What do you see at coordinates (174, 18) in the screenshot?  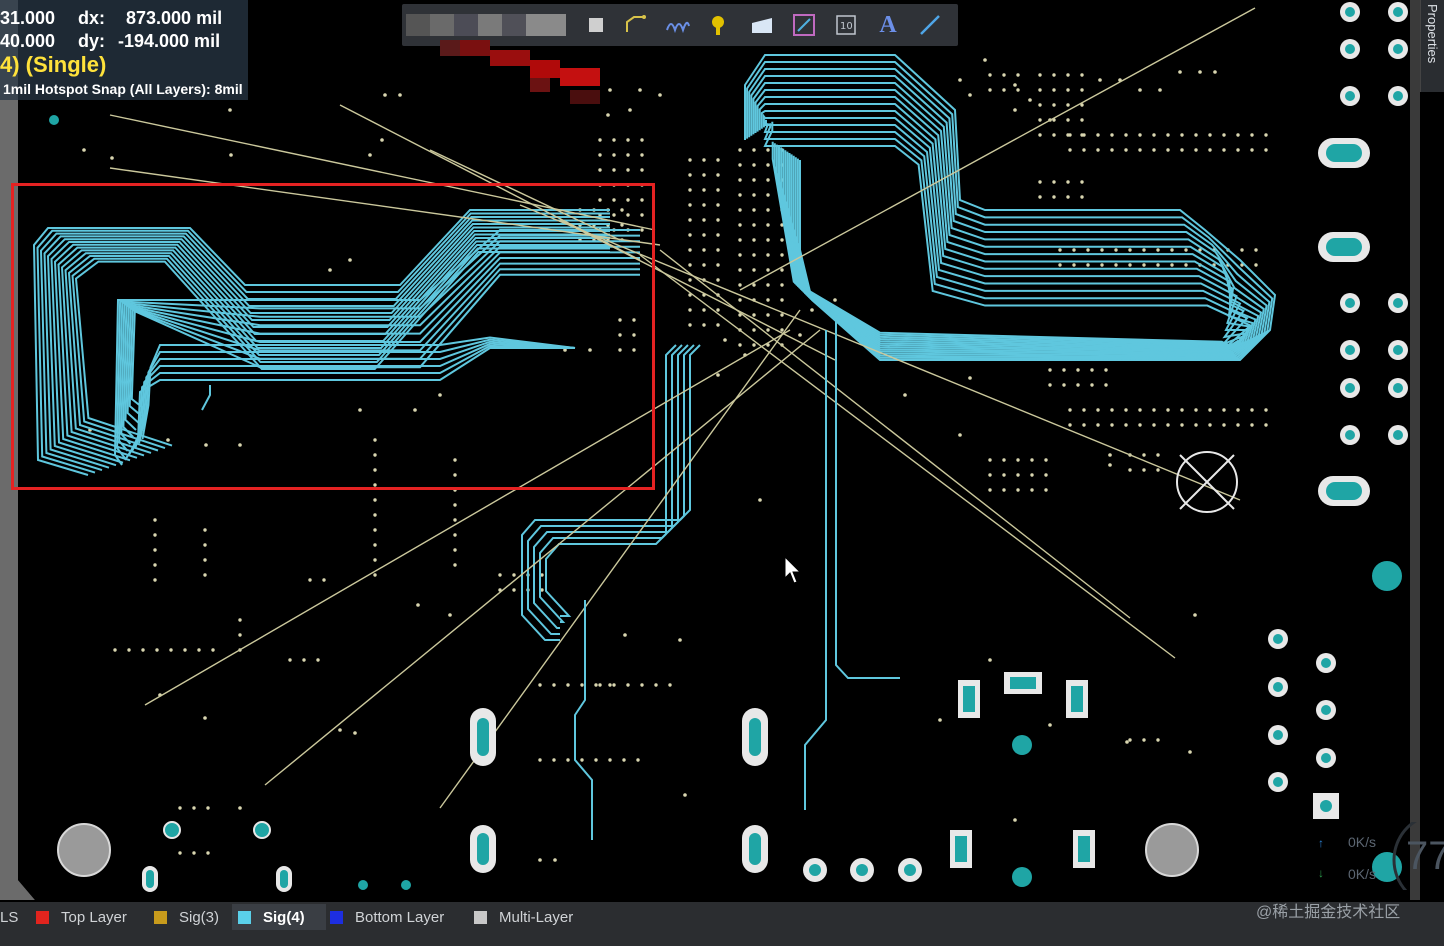 I see `dx-value: 873.000 mil` at bounding box center [174, 18].